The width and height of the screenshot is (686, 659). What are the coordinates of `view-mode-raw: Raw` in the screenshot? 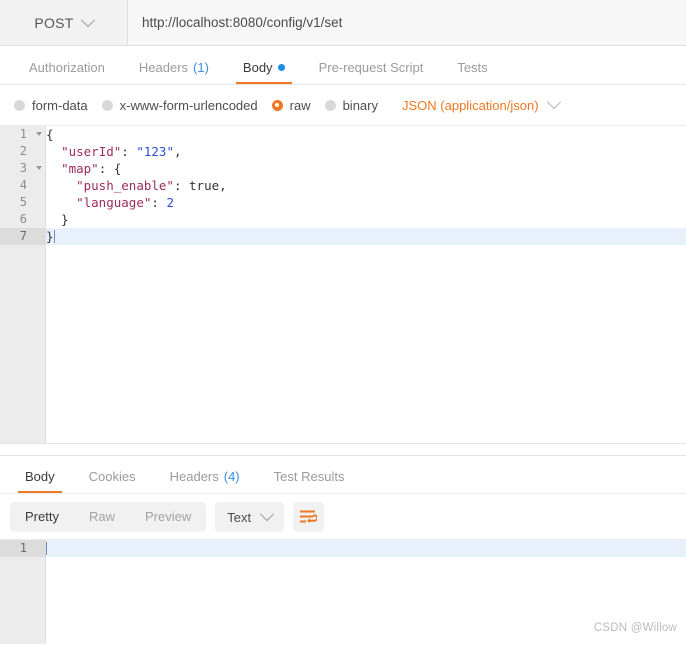 It's located at (102, 517).